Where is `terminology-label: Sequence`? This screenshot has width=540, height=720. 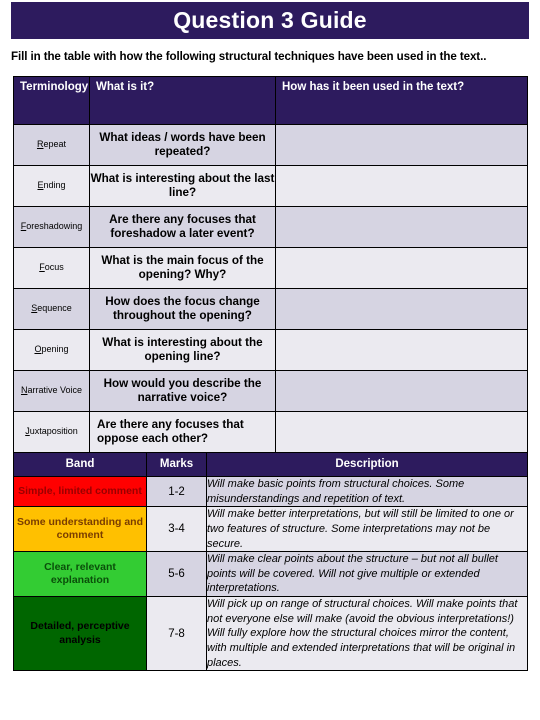 terminology-label: Sequence is located at coordinates (51, 309).